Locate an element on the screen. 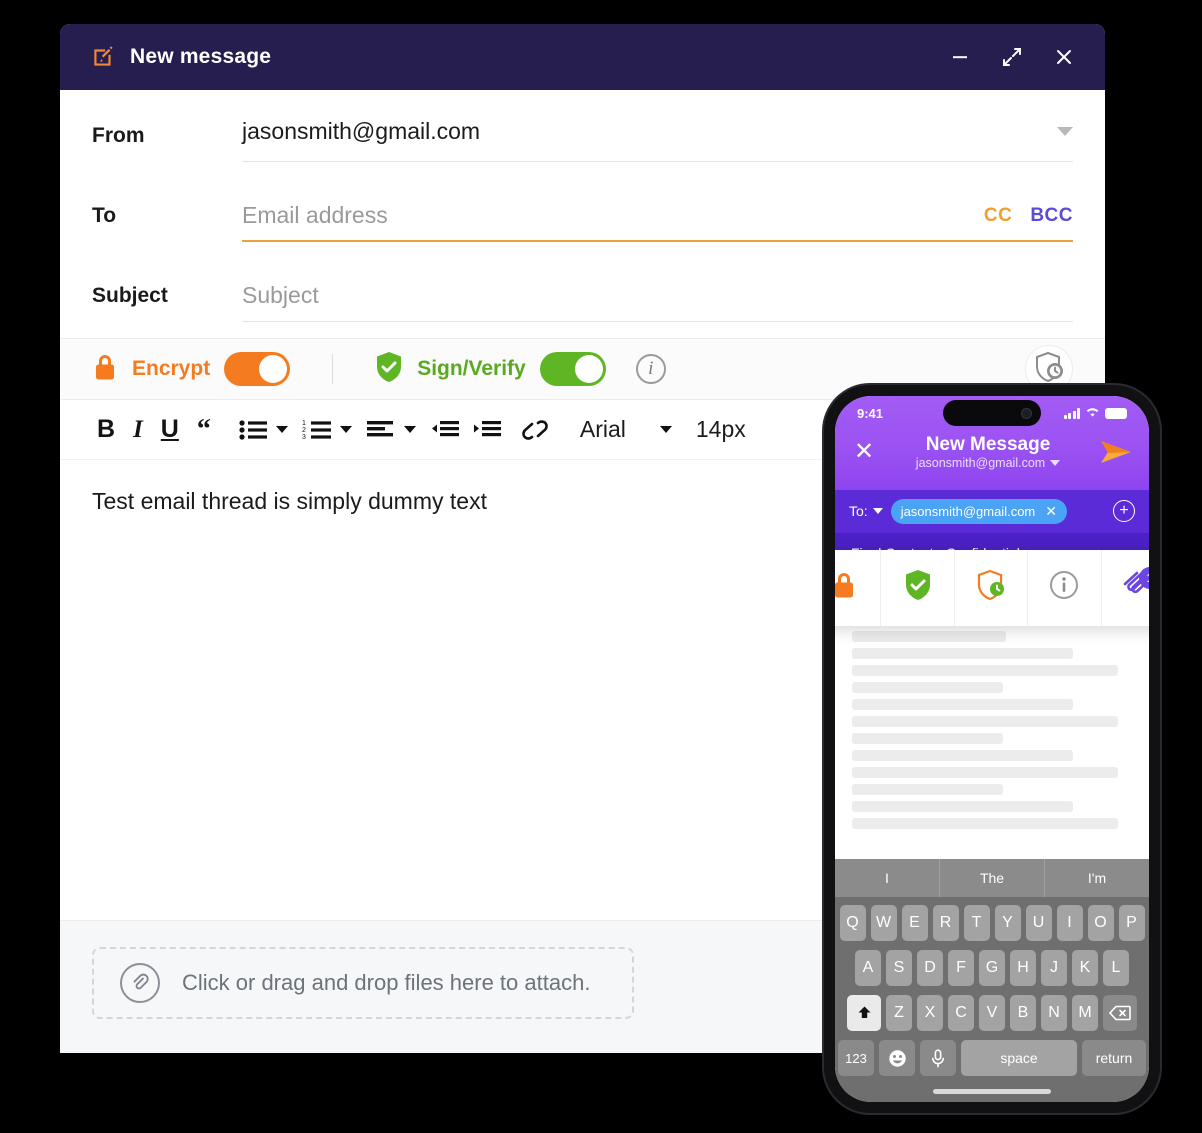 This screenshot has width=1202, height=1133. key-y: Y is located at coordinates (1007, 923).